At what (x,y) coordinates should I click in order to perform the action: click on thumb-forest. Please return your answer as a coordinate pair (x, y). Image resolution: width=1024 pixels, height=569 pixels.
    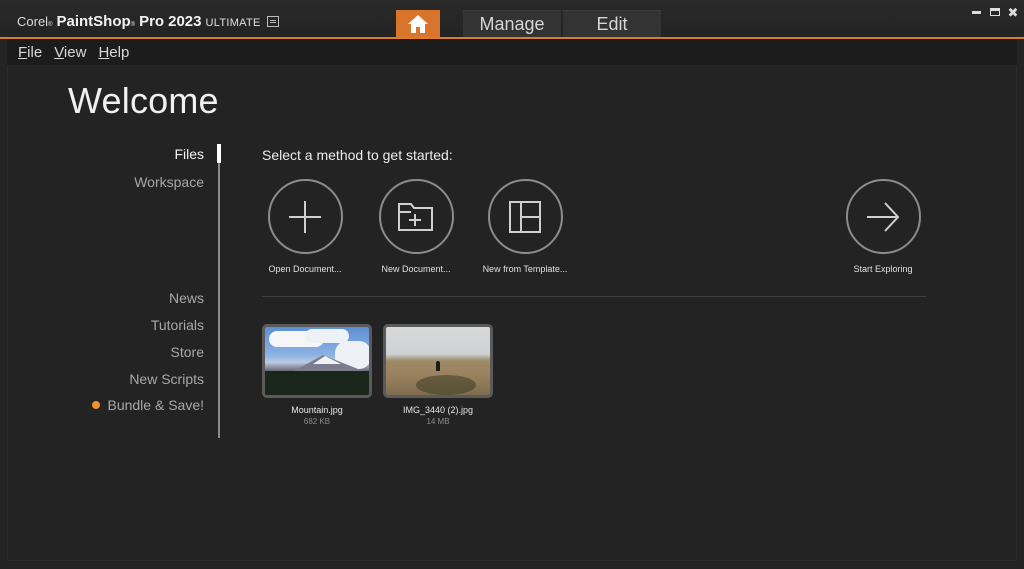
    Looking at the image, I should click on (317, 383).